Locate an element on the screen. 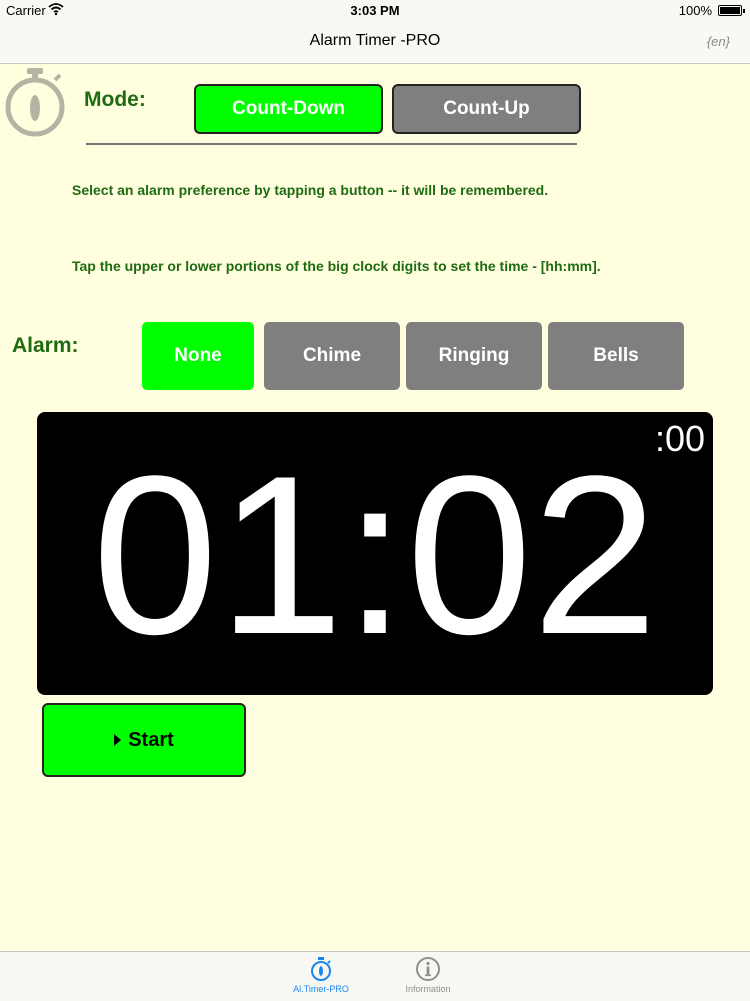  navigation-bar: Alarm Timer -PRO {en} is located at coordinates (375, 43).